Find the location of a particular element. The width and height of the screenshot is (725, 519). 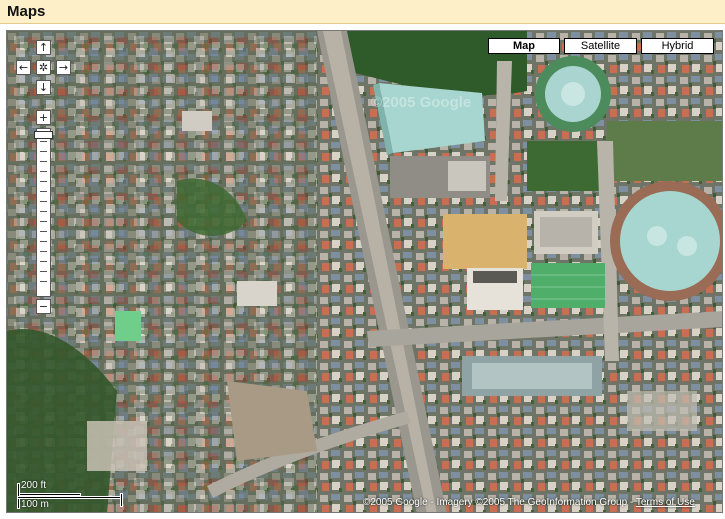

title-bar: Maps is located at coordinates (362, 12).